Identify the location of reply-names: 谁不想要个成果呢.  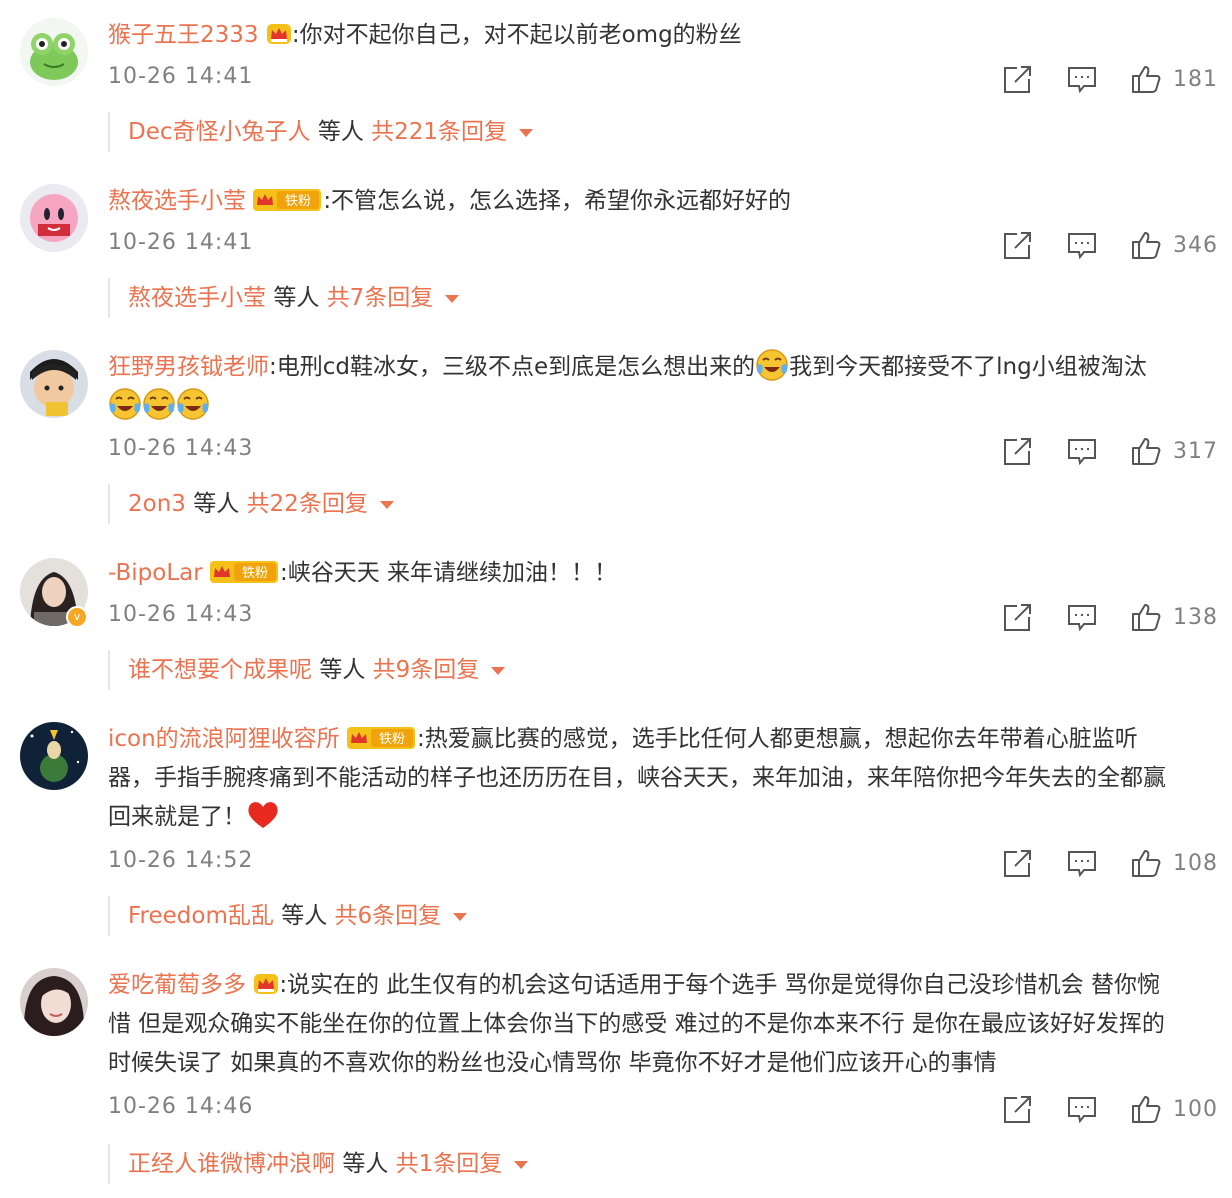
(220, 670).